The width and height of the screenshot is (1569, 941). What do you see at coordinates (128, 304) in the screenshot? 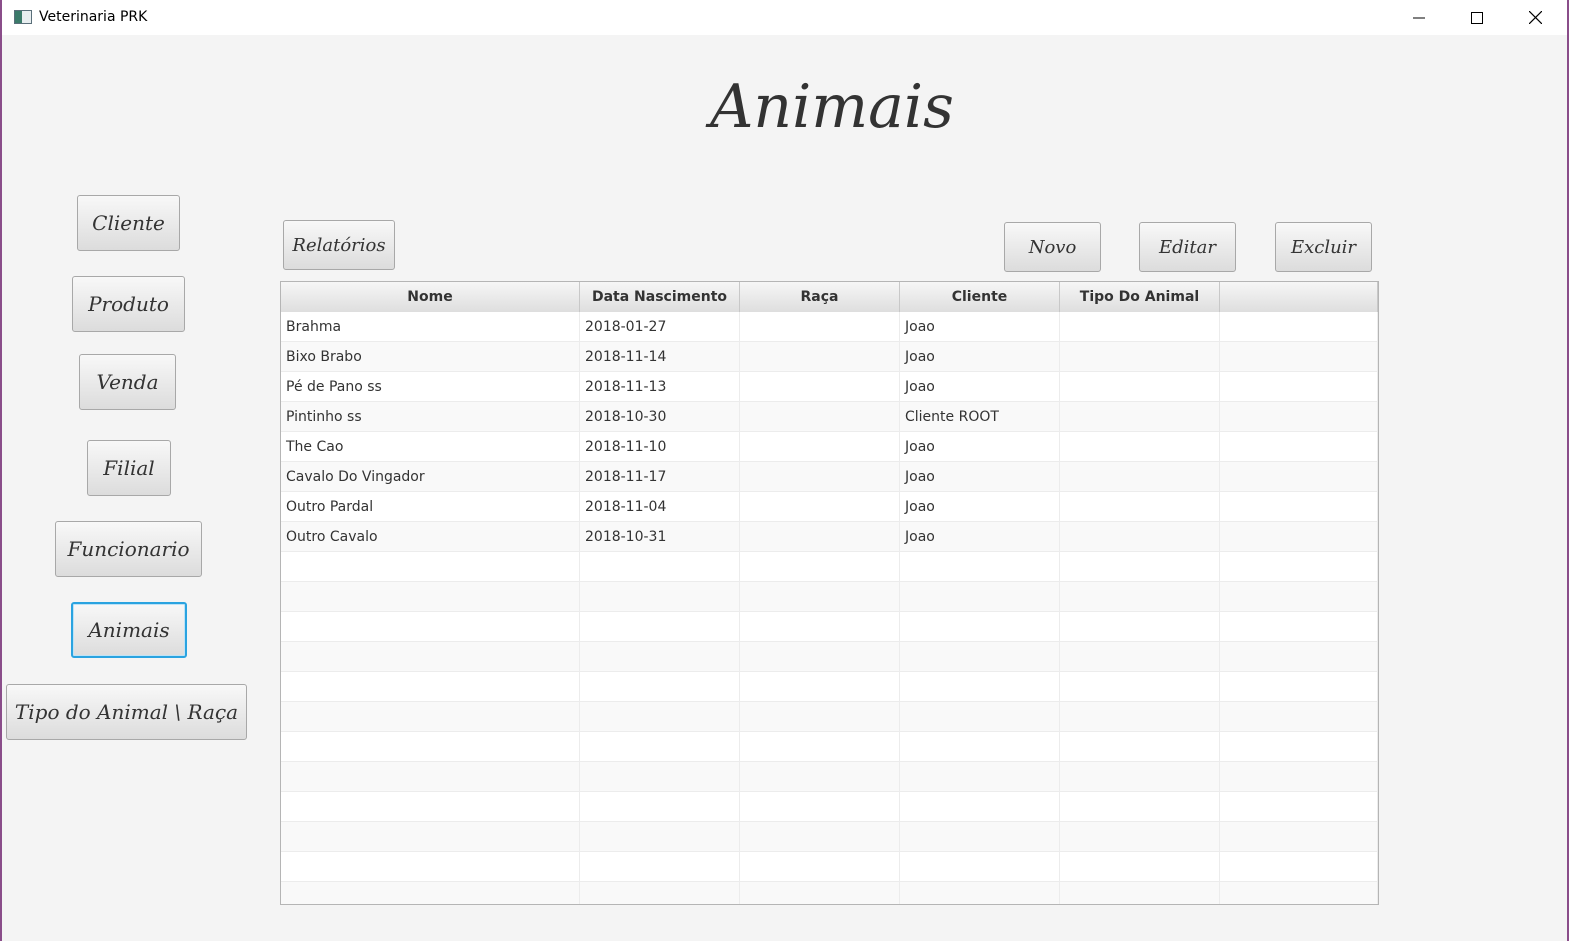
I see `nav-button-produto: Produto` at bounding box center [128, 304].